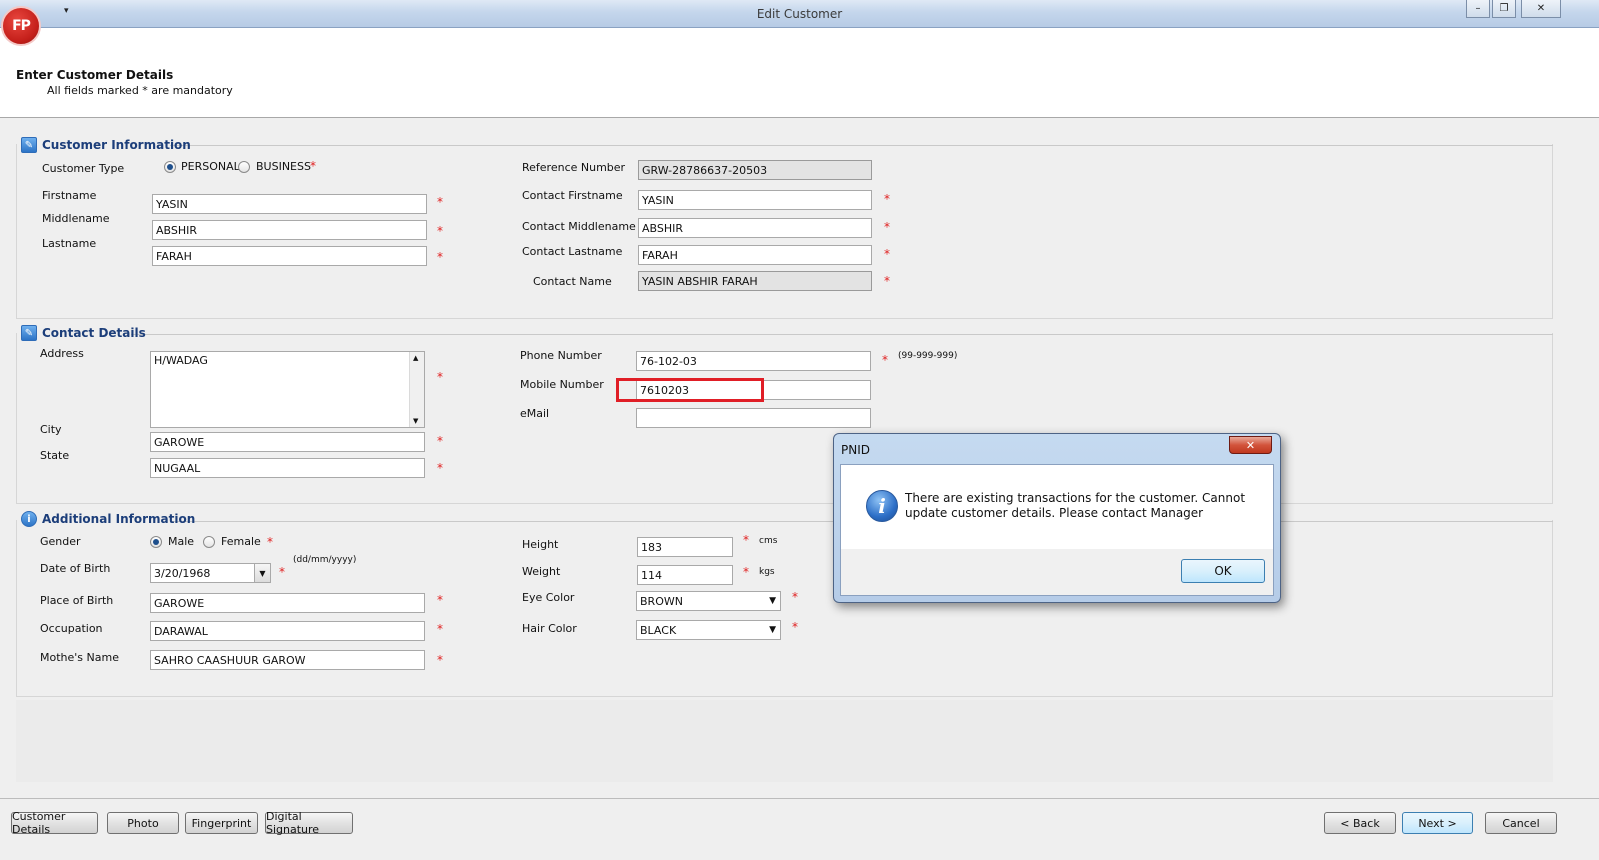  I want to click on weight-input: 114, so click(685, 575).